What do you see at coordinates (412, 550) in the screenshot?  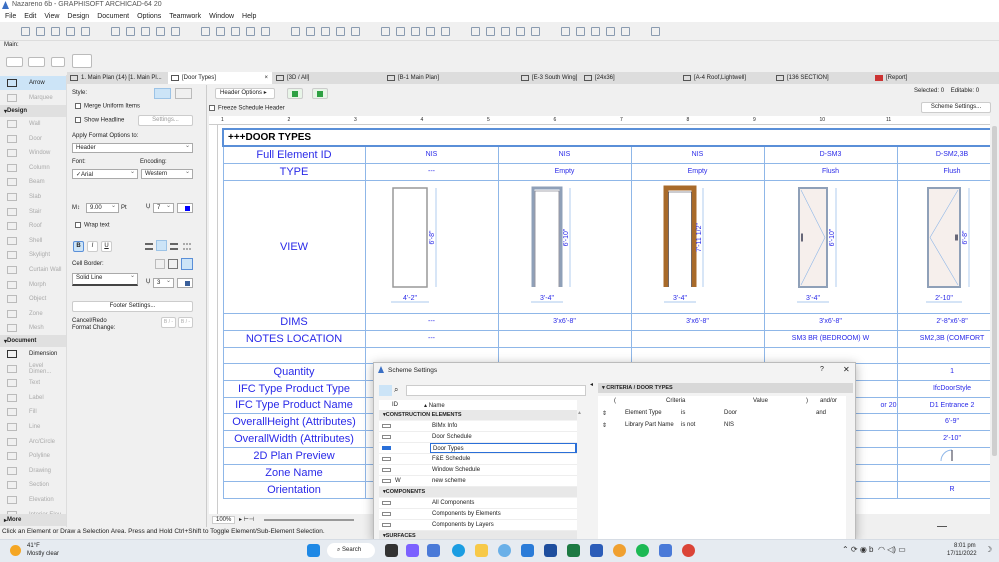 I see `teams-icon` at bounding box center [412, 550].